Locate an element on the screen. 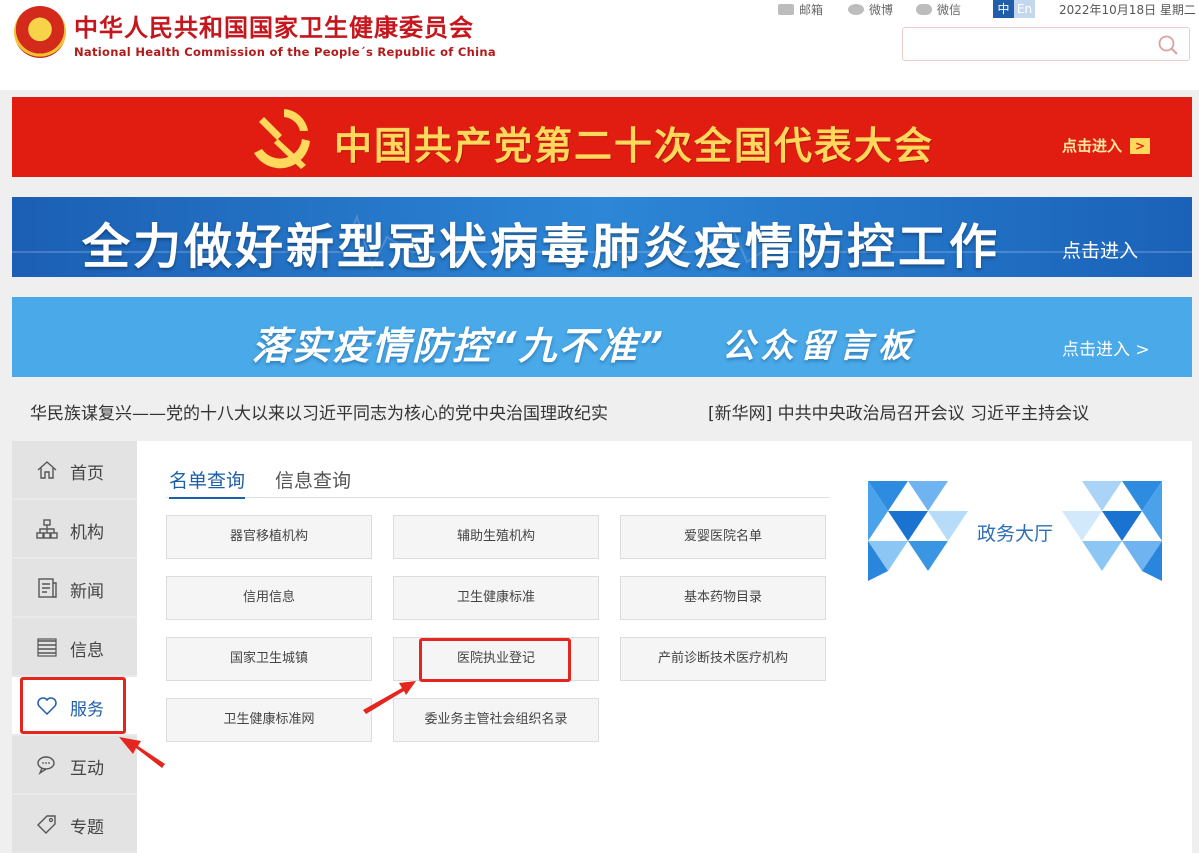 This screenshot has height=853, width=1199. gov-service-hall-label: 政务大厅 is located at coordinates (1014, 534).